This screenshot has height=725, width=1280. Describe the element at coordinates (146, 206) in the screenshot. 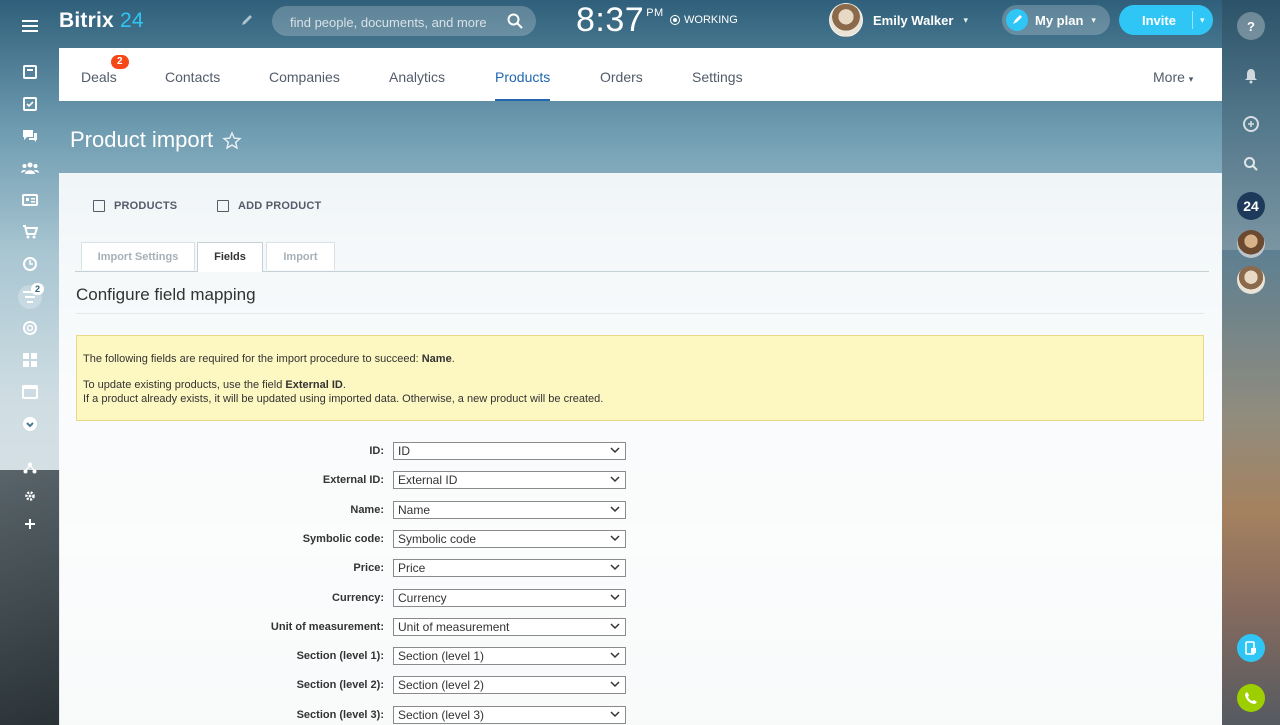

I see `products-list-label: PRODUCTS` at that location.